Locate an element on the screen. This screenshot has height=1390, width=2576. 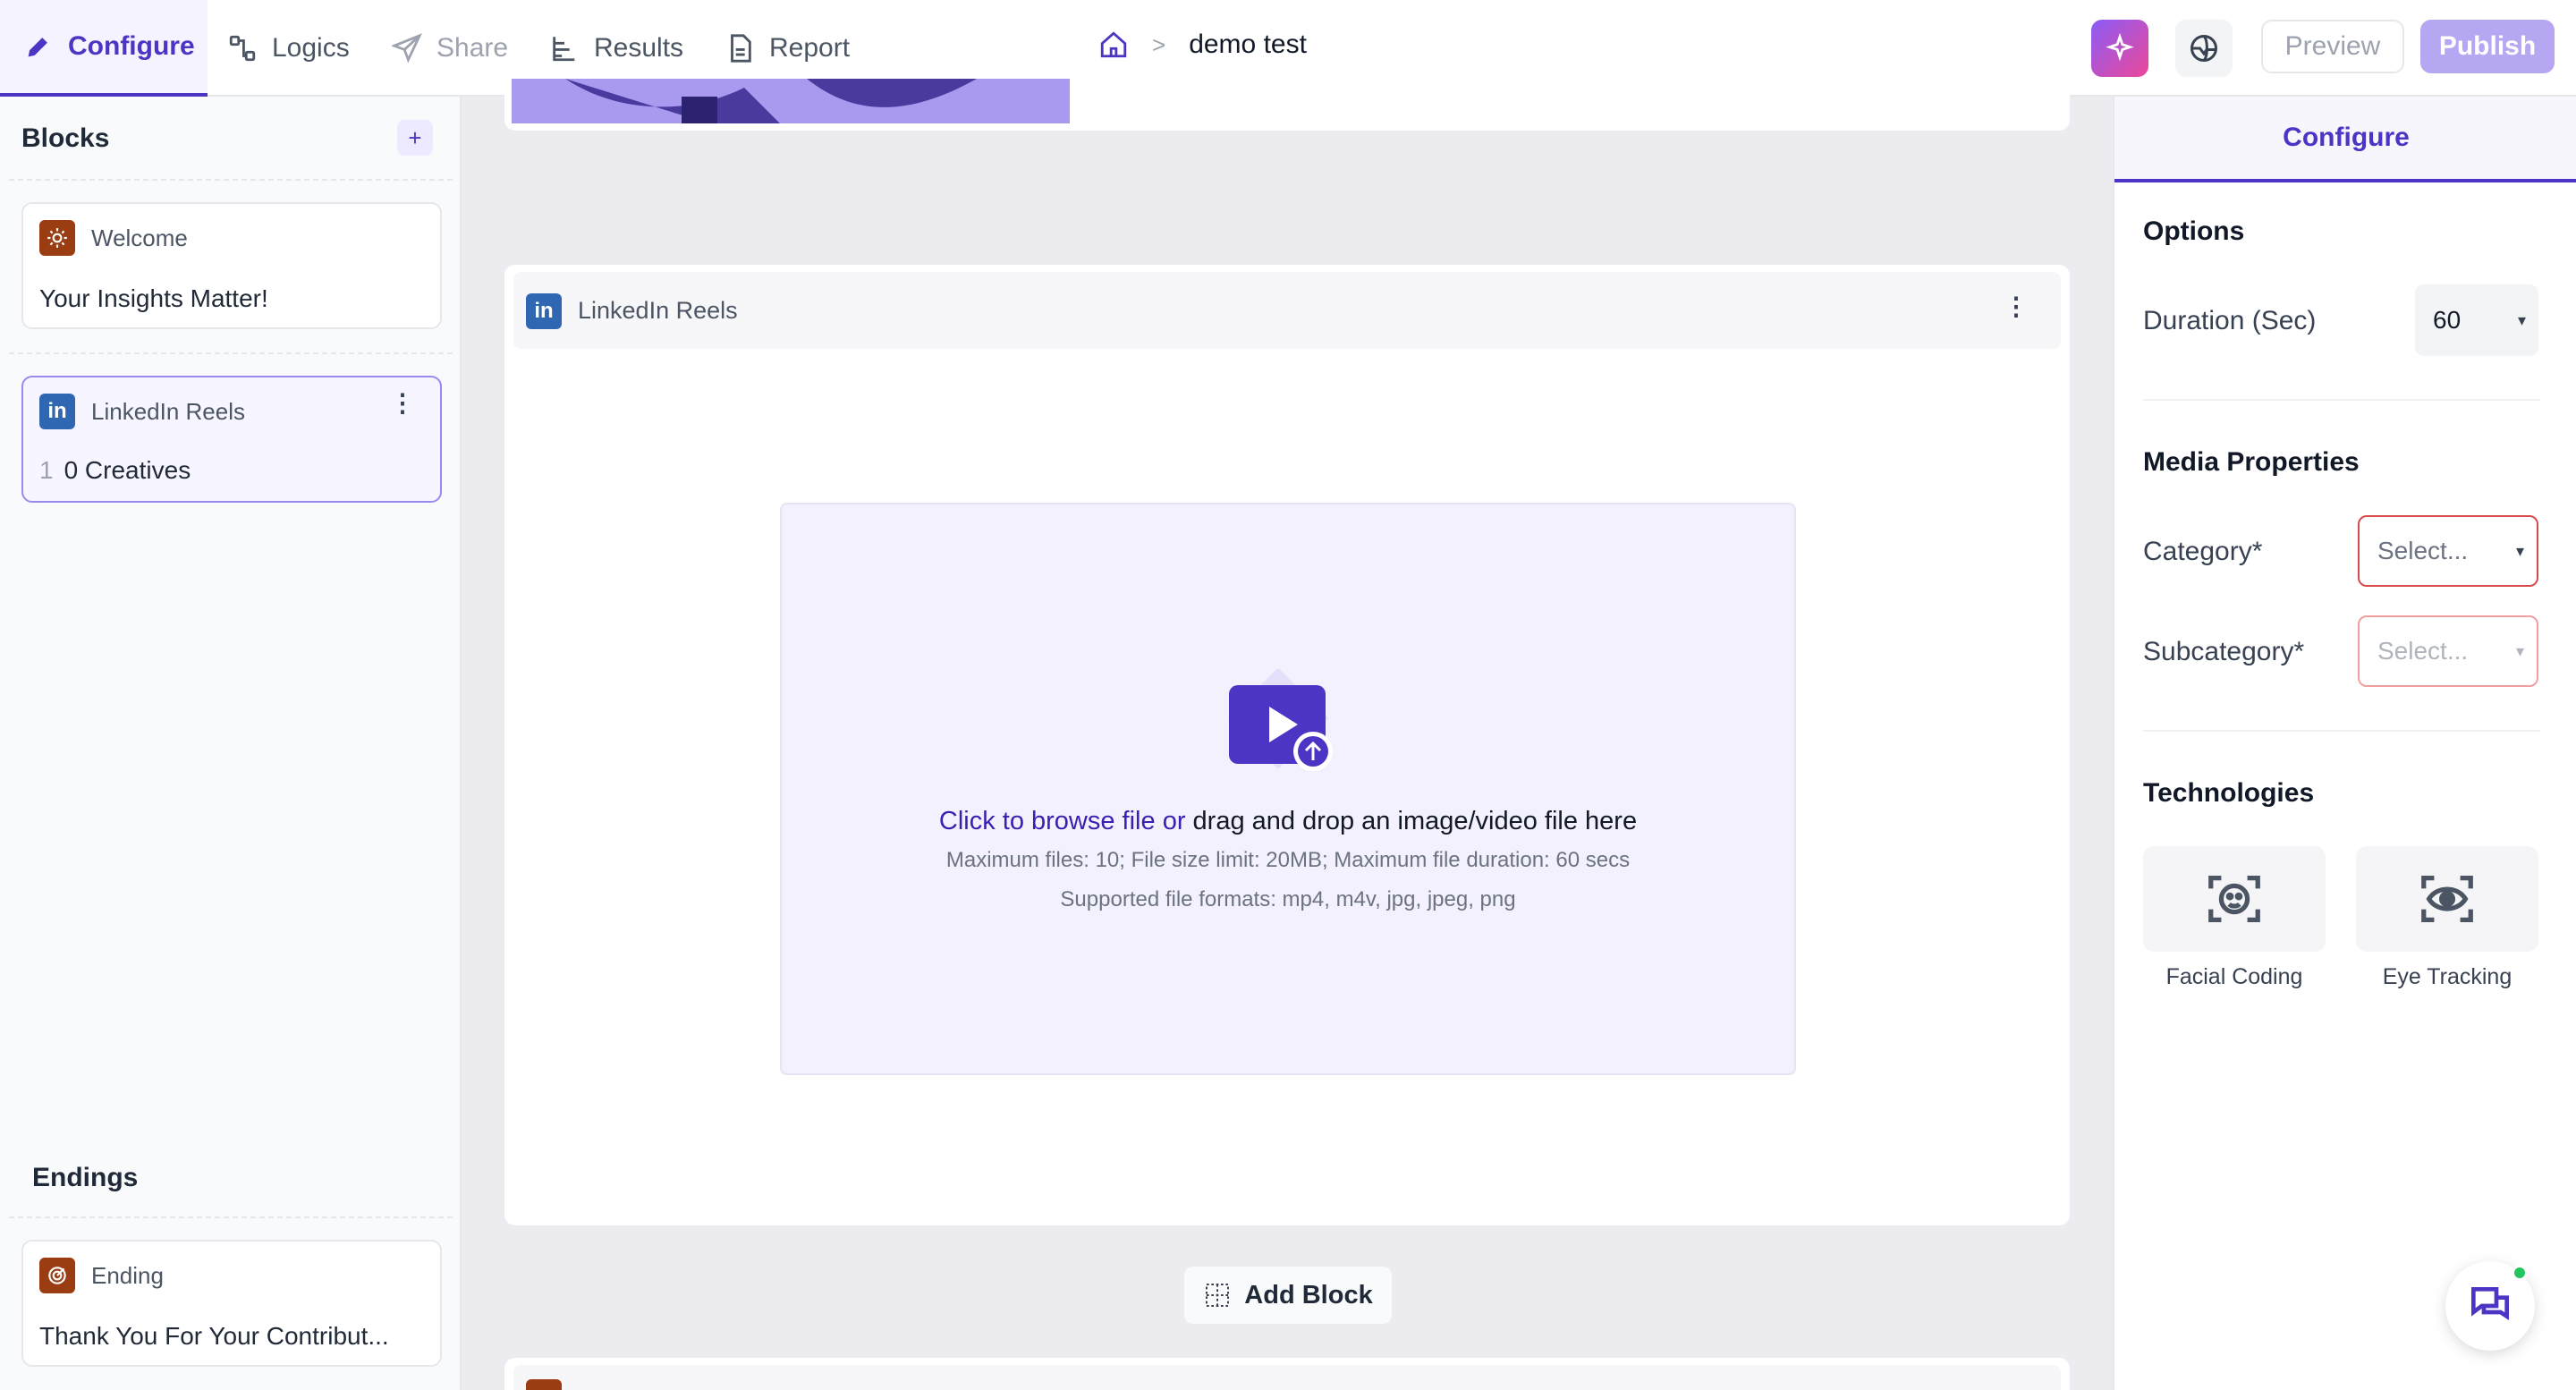
subcategory-label: Subcategory* is located at coordinates (2224, 651).